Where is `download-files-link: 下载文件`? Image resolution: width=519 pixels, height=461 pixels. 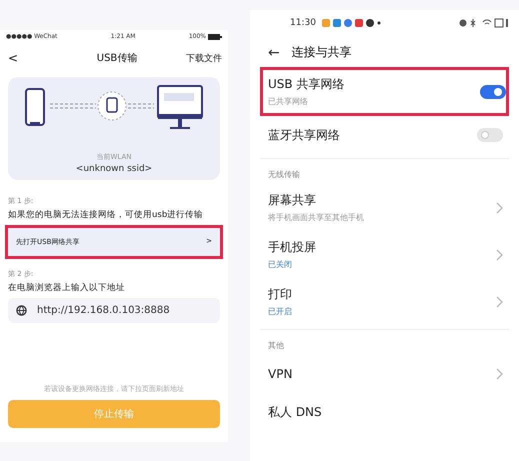 download-files-link: 下载文件 is located at coordinates (204, 58).